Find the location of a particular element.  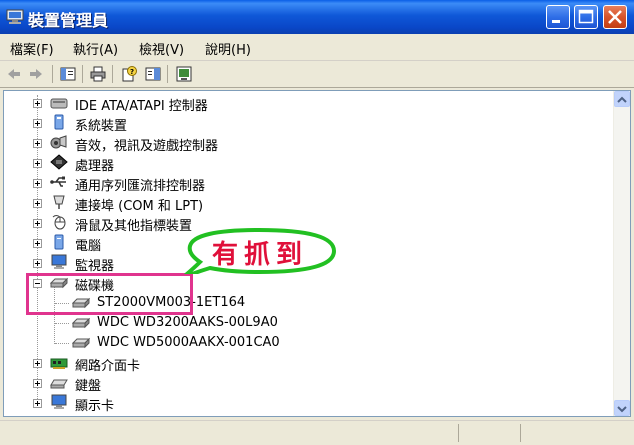

maximize-button is located at coordinates (586, 17).